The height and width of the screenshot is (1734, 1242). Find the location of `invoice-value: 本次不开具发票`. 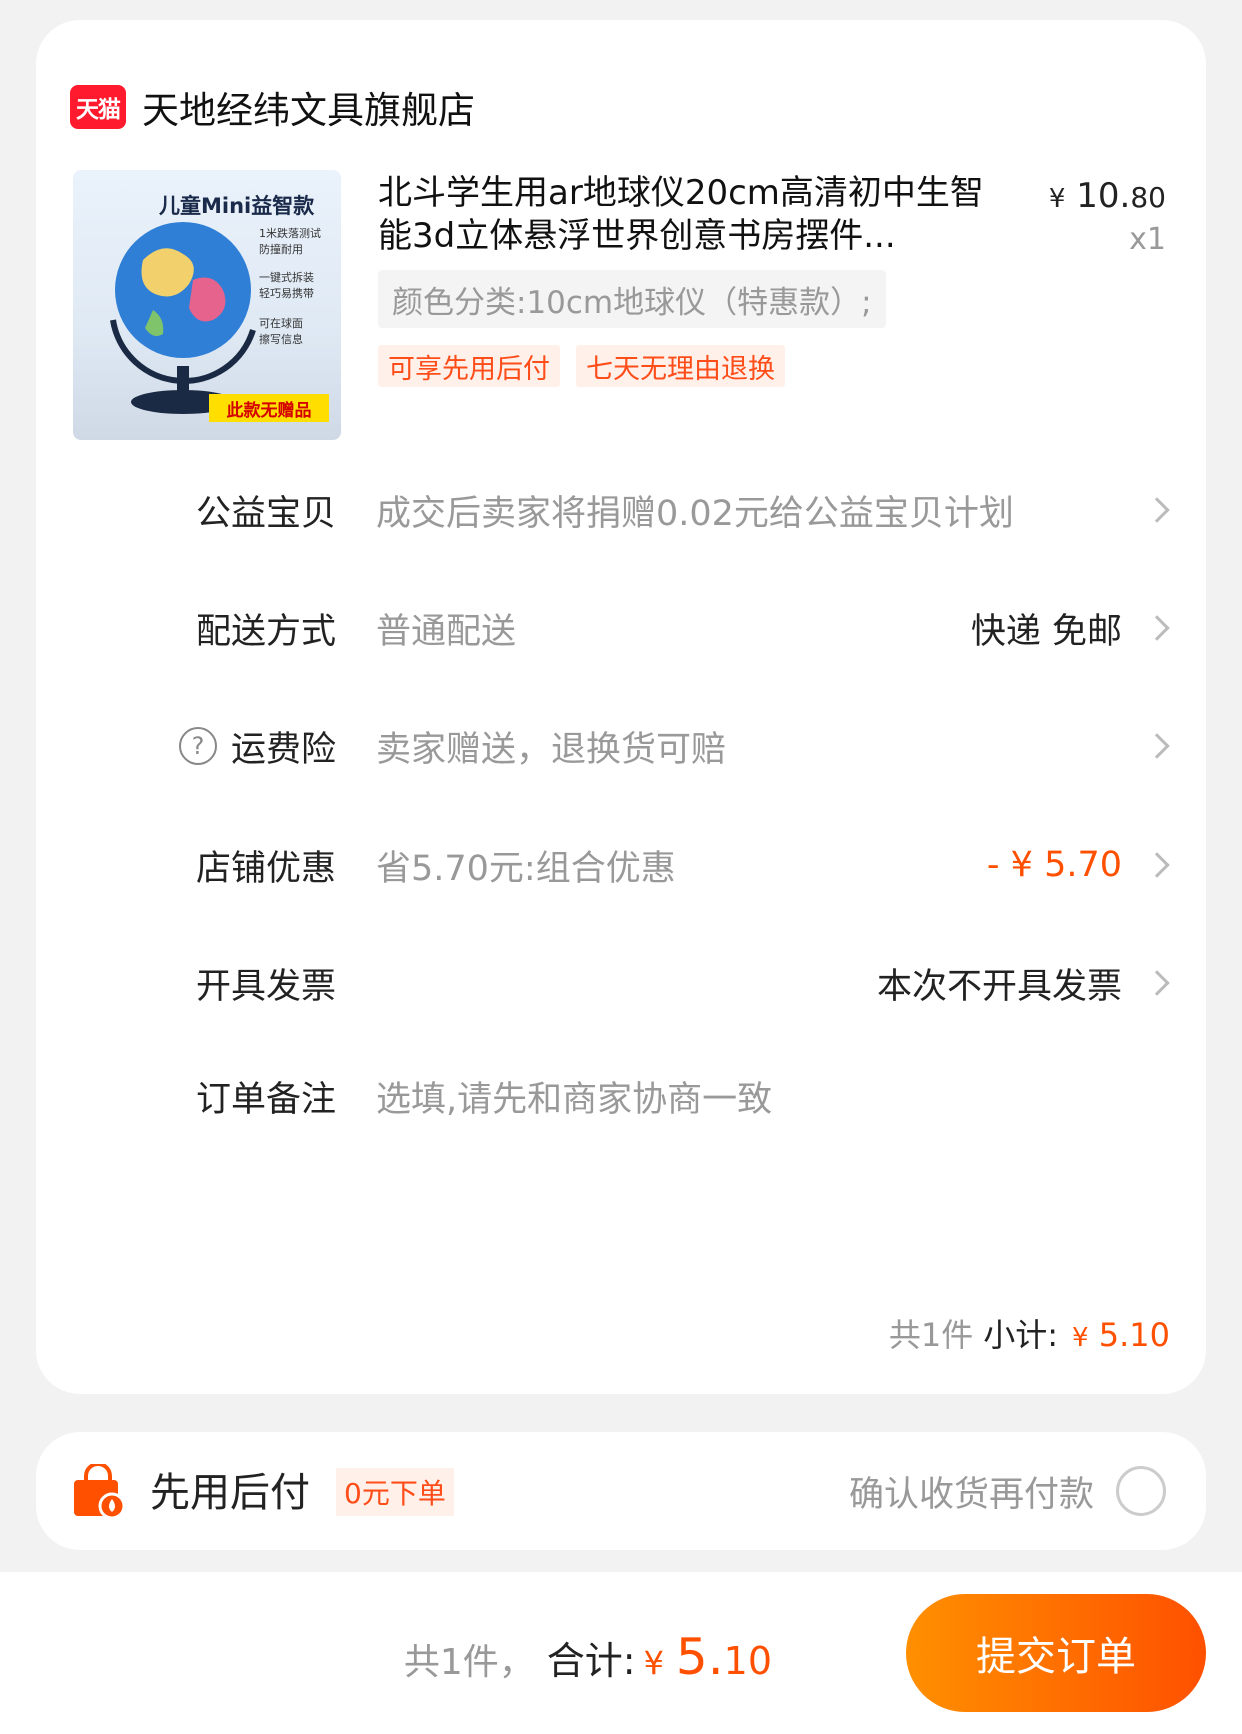

invoice-value: 本次不开具发票 is located at coordinates (999, 986).